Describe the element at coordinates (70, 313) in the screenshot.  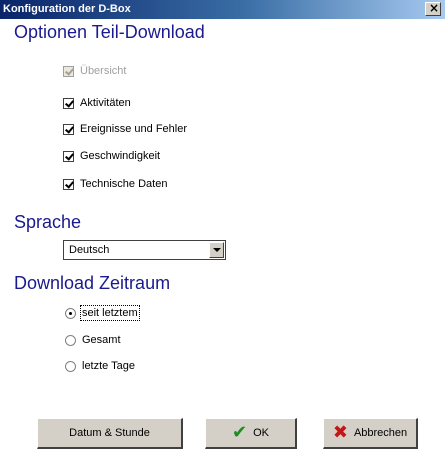
I see `radio-seit-letztem-circle` at that location.